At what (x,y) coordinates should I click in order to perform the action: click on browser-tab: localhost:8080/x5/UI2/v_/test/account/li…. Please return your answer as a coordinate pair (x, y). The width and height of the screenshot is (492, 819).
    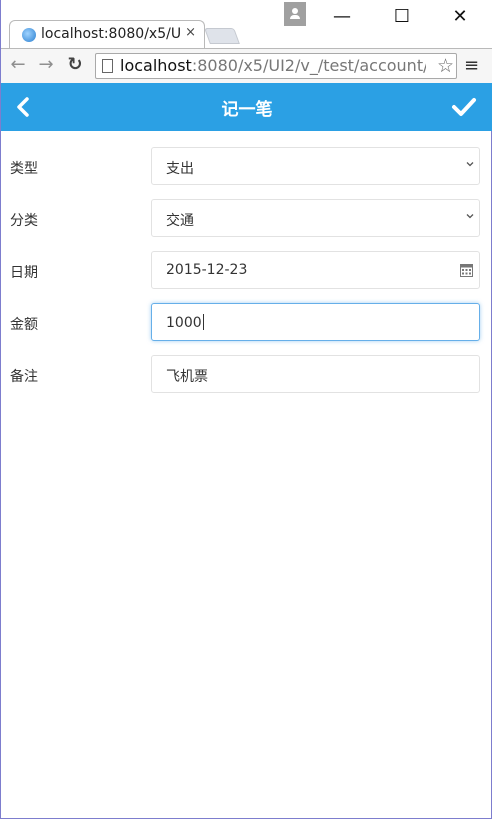
    Looking at the image, I should click on (107, 34).